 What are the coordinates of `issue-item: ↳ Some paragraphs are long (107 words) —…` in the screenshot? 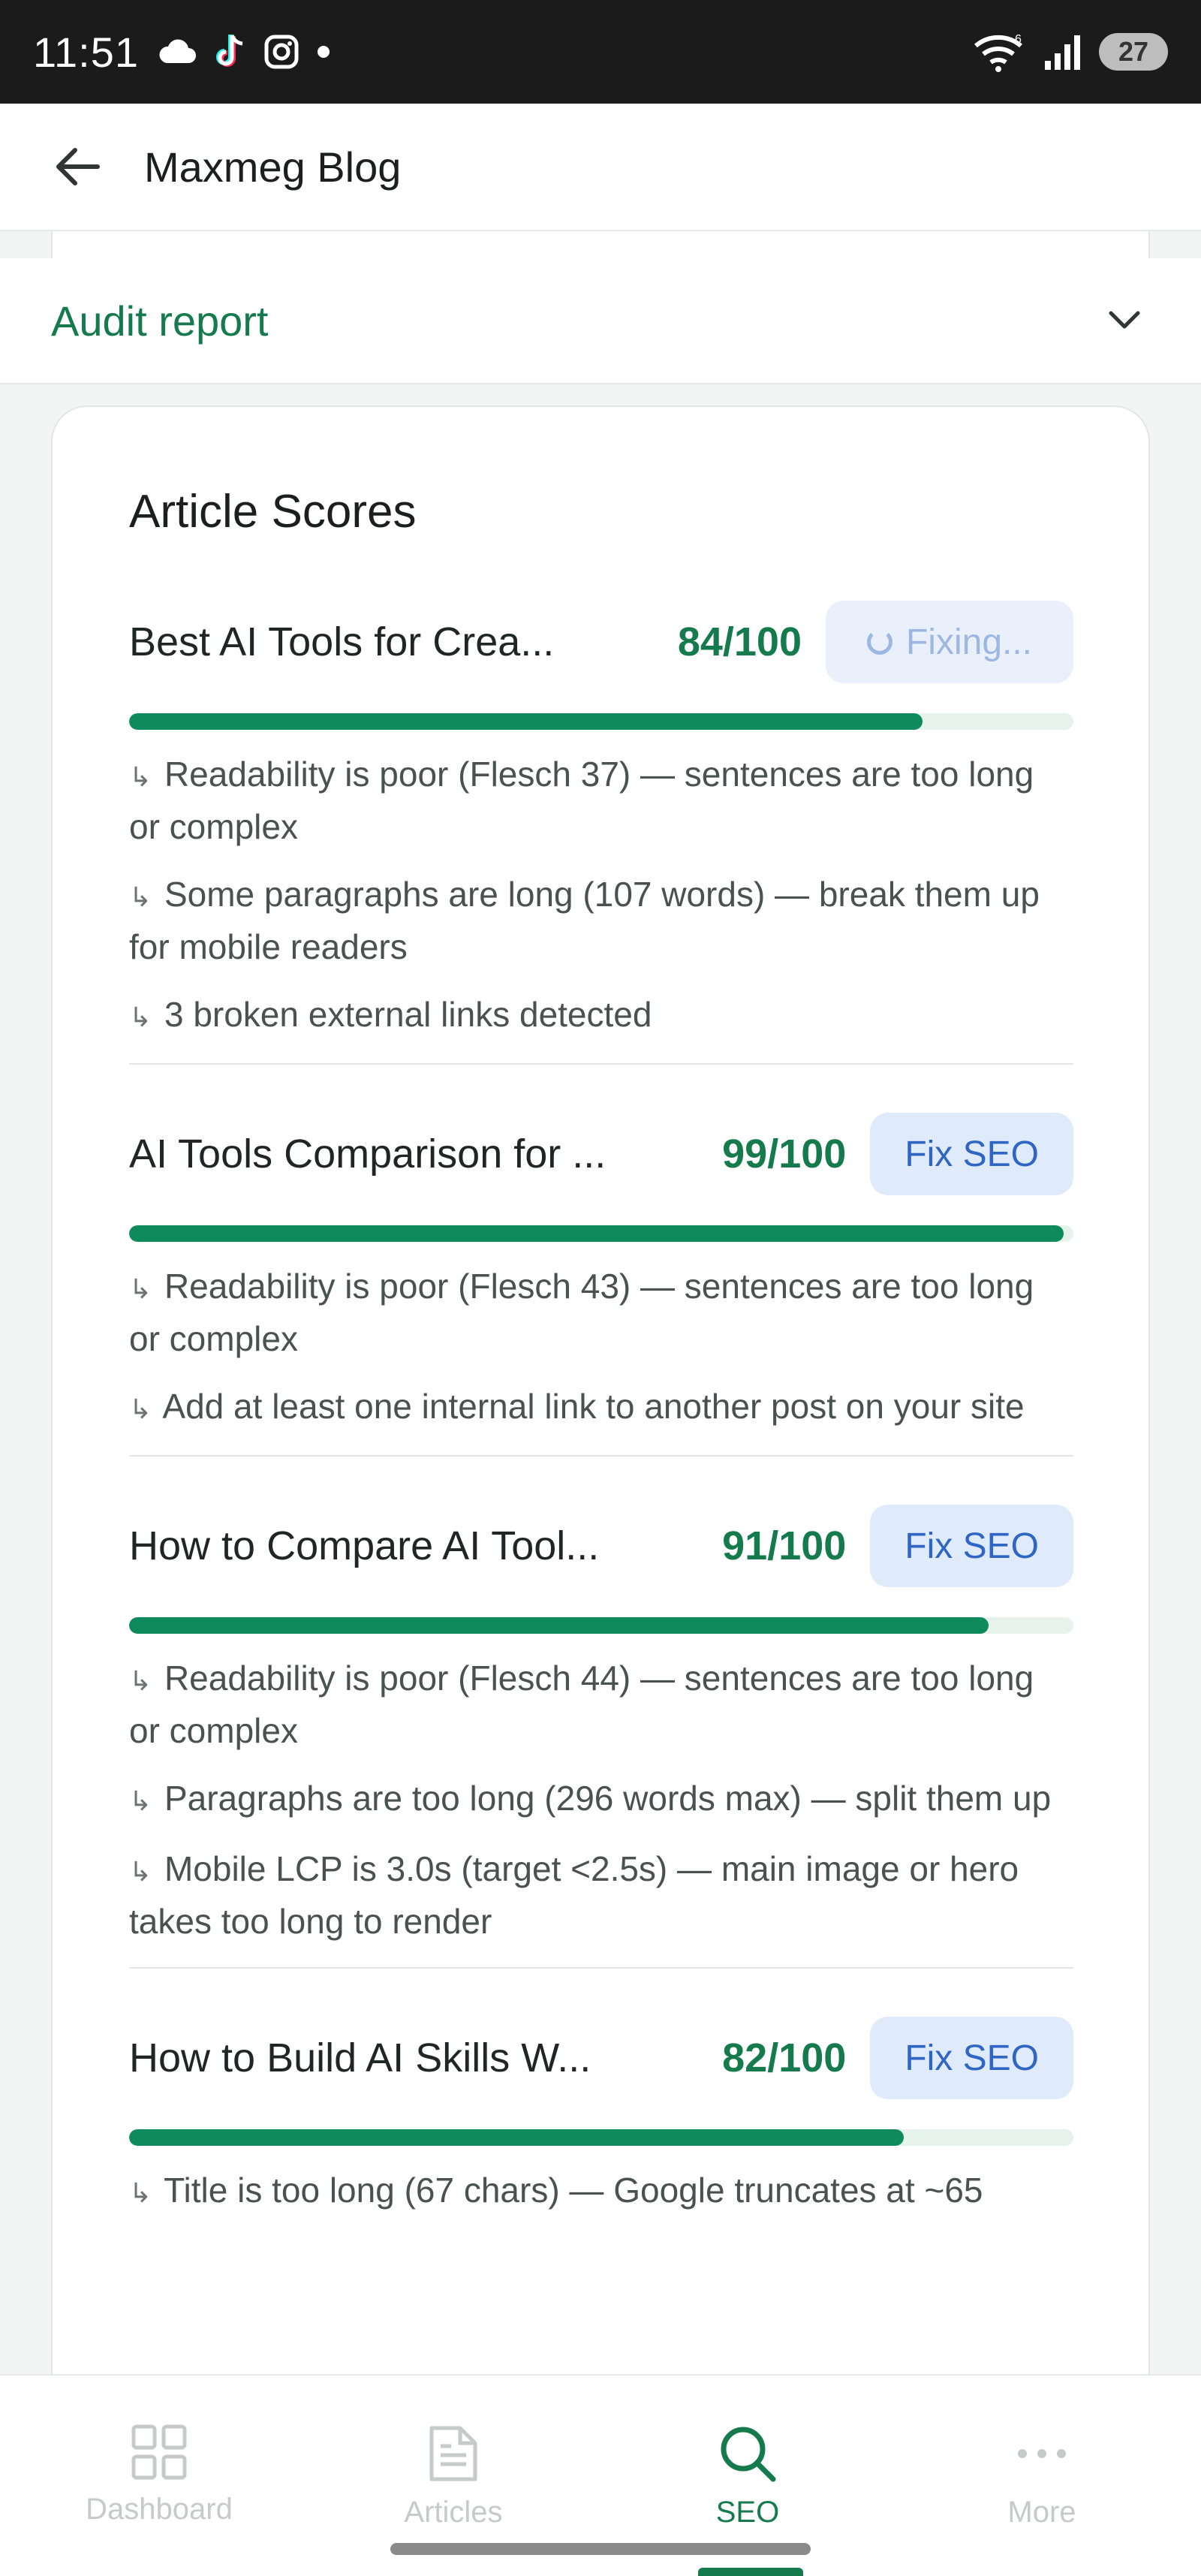 It's located at (584, 920).